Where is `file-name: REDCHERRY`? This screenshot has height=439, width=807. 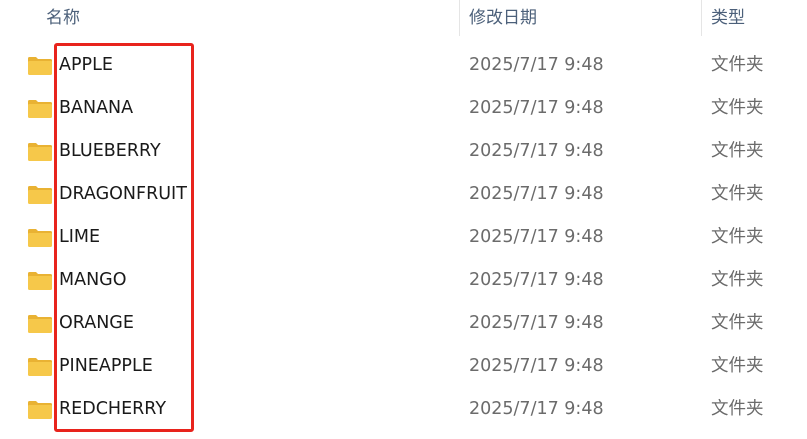 file-name: REDCHERRY is located at coordinates (113, 409).